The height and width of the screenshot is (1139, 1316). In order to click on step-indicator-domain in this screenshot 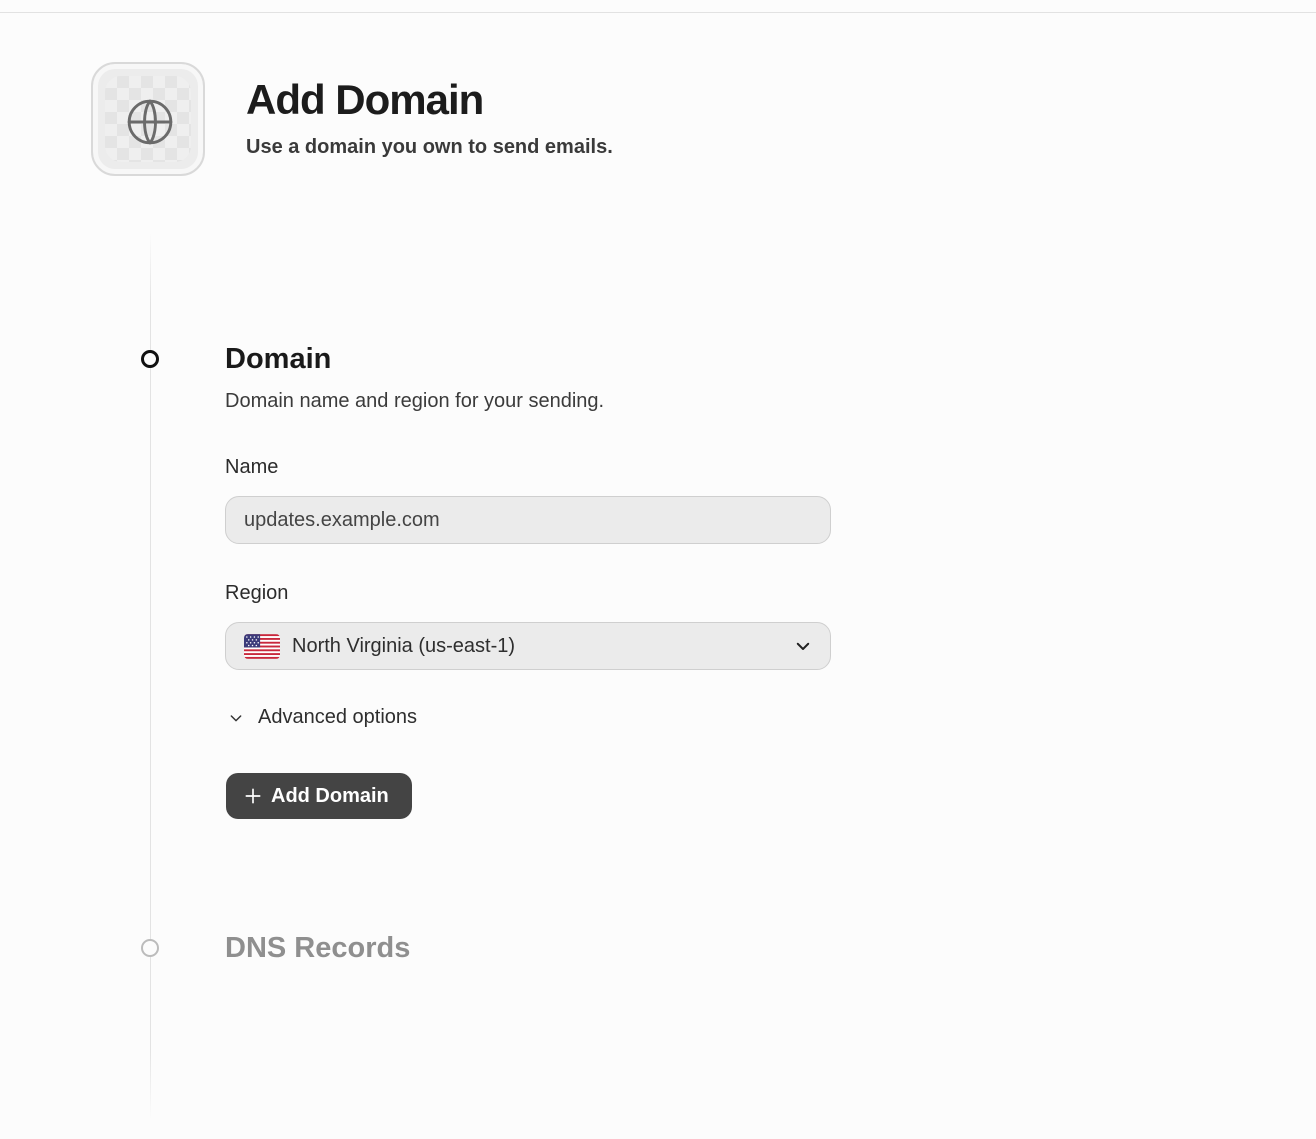, I will do `click(150, 359)`.